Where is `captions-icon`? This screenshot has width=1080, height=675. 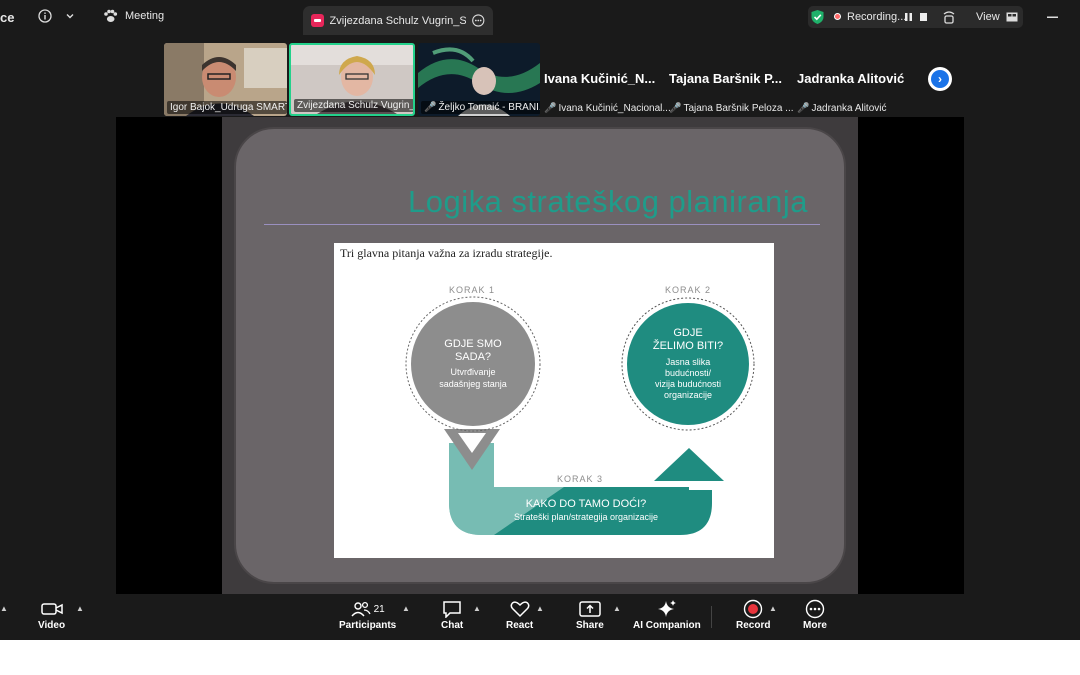
captions-icon is located at coordinates (949, 17).